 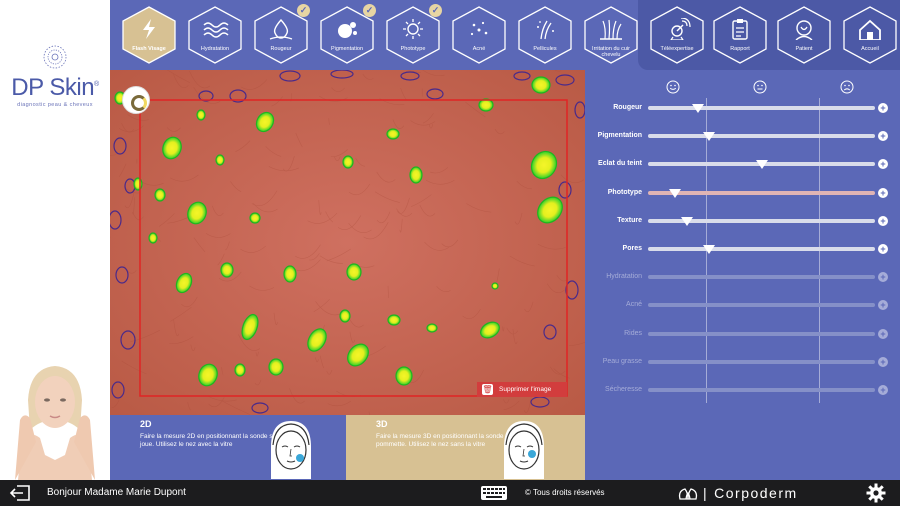 What do you see at coordinates (756, 493) in the screenshot?
I see `brand-label: Corpoderm` at bounding box center [756, 493].